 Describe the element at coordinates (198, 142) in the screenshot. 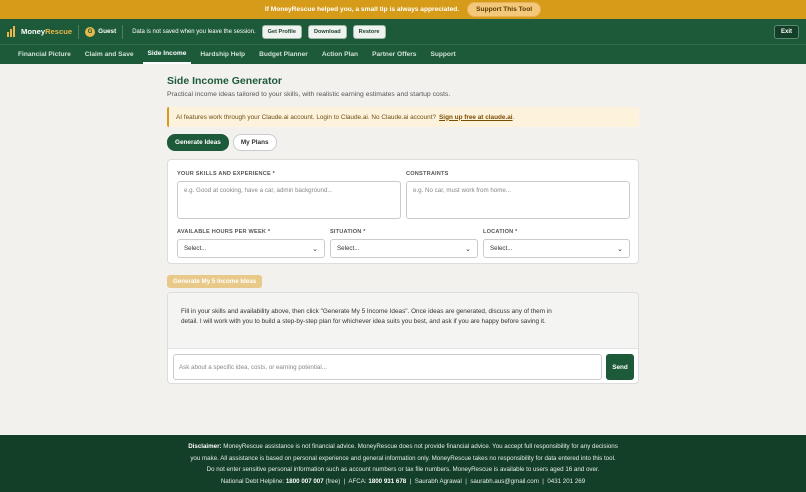

I see `tab-generate-ideas: Generate Ideas` at that location.